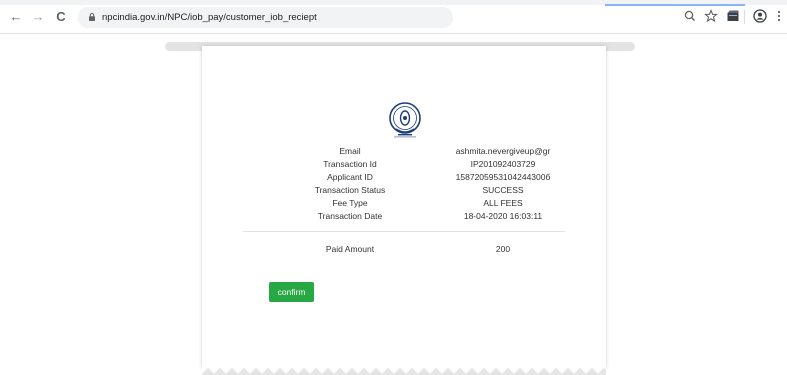 The width and height of the screenshot is (787, 375). Describe the element at coordinates (779, 16) in the screenshot. I see `menu-icon` at that location.